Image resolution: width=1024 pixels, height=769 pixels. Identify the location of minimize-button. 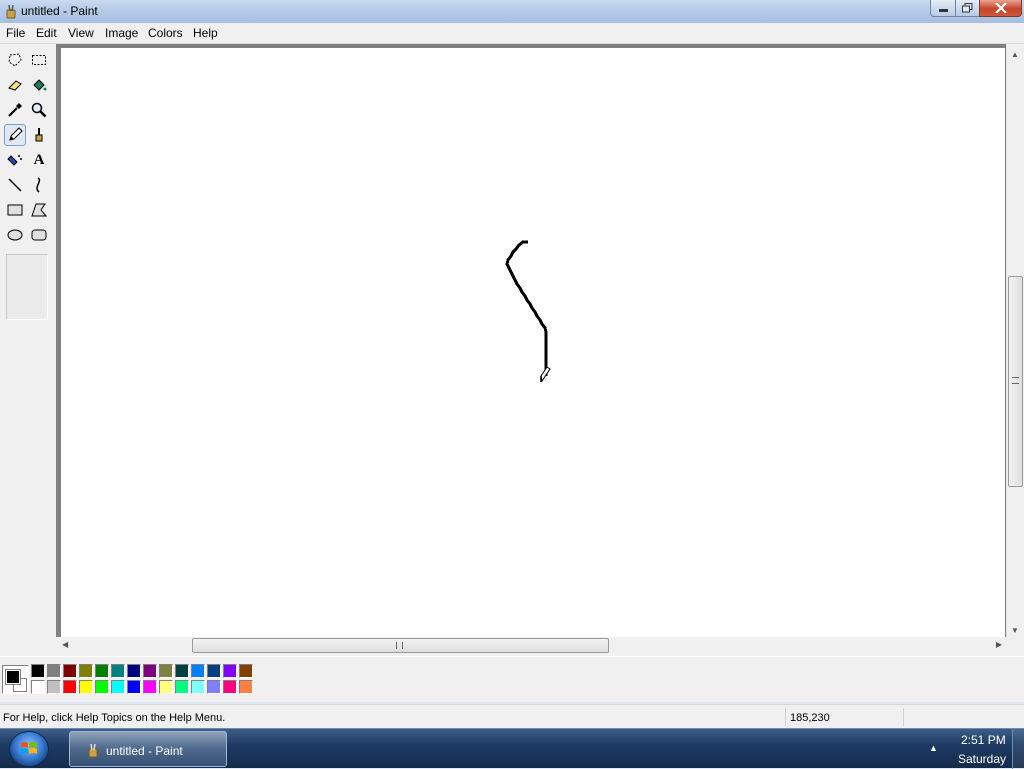
(943, 8).